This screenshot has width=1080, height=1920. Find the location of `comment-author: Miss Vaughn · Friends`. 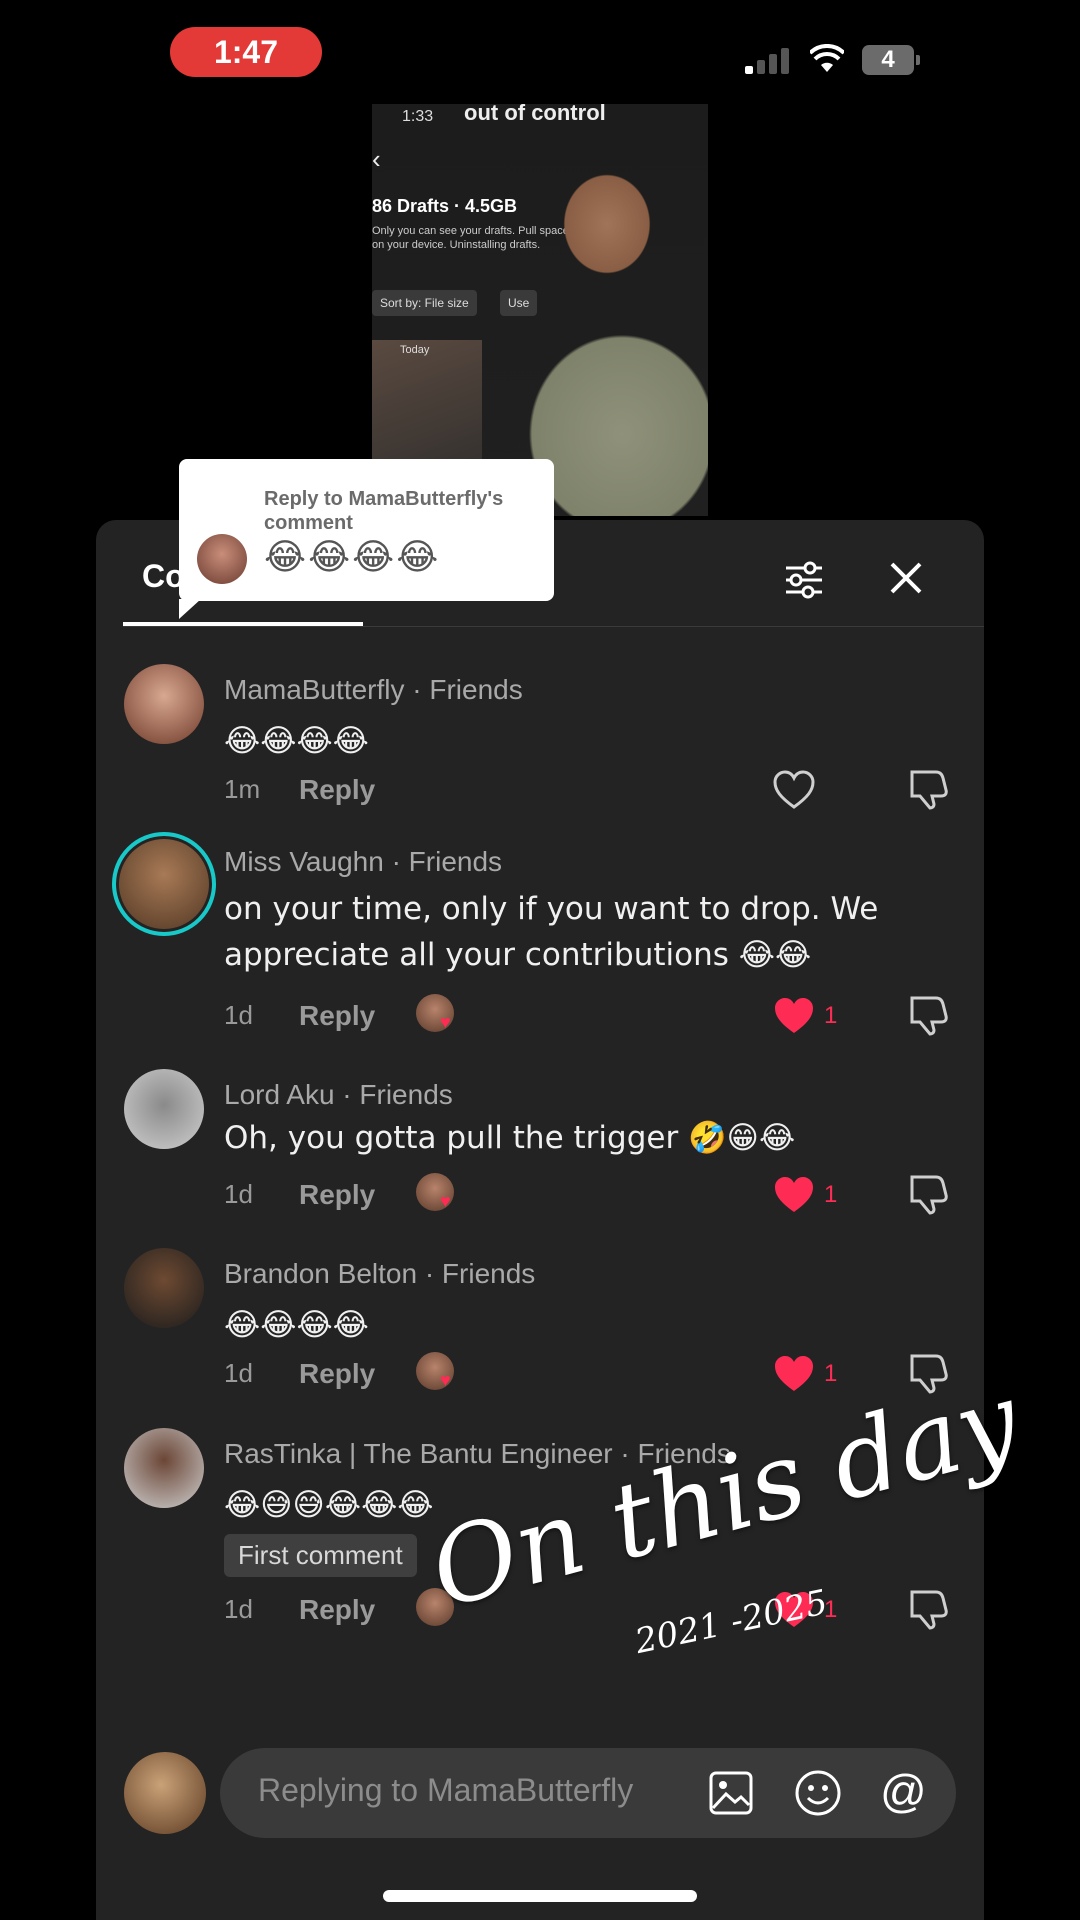

comment-author: Miss Vaughn · Friends is located at coordinates (363, 862).